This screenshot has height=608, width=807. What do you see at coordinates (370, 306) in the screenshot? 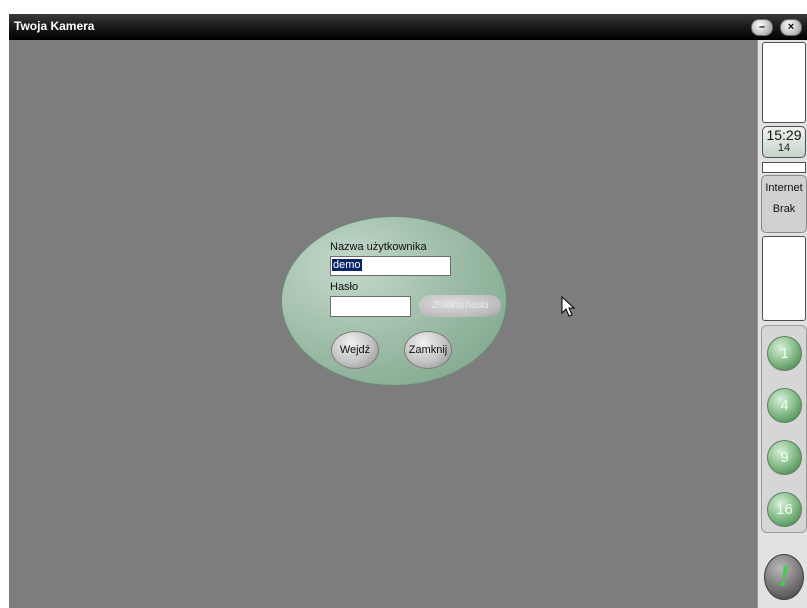
I see `password-input` at bounding box center [370, 306].